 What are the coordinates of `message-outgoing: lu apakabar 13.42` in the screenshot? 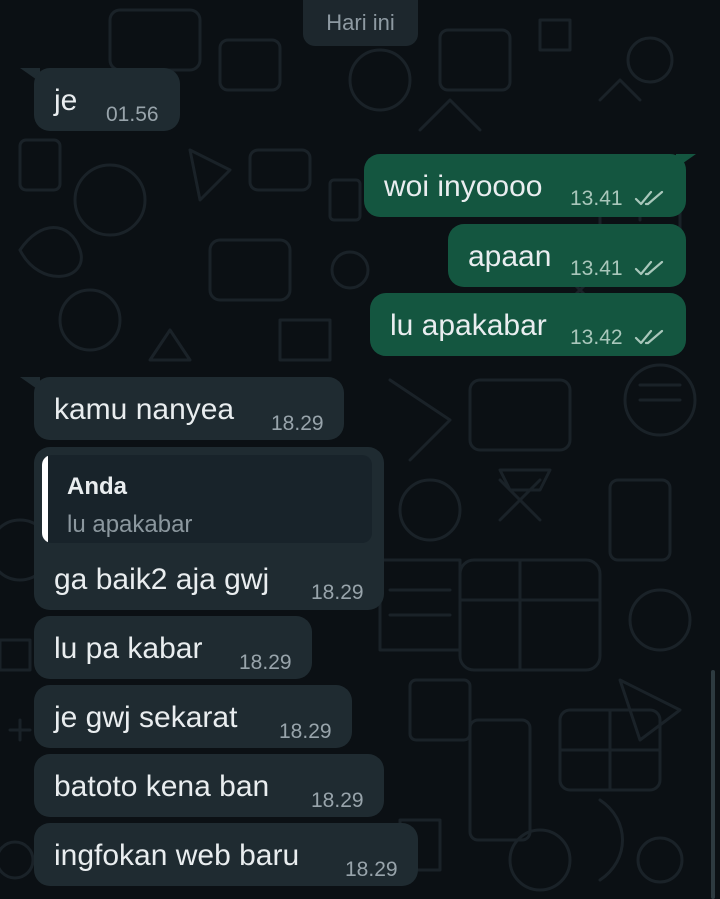 It's located at (528, 324).